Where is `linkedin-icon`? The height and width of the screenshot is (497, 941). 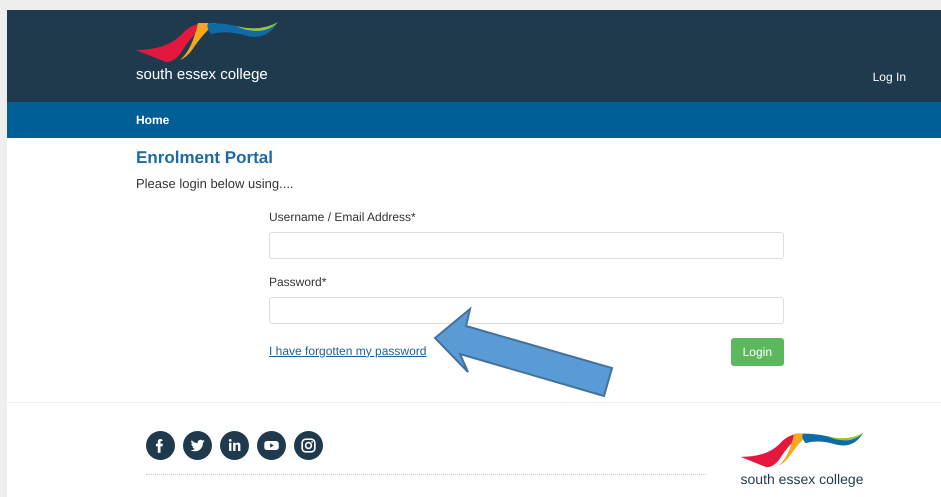
linkedin-icon is located at coordinates (234, 445).